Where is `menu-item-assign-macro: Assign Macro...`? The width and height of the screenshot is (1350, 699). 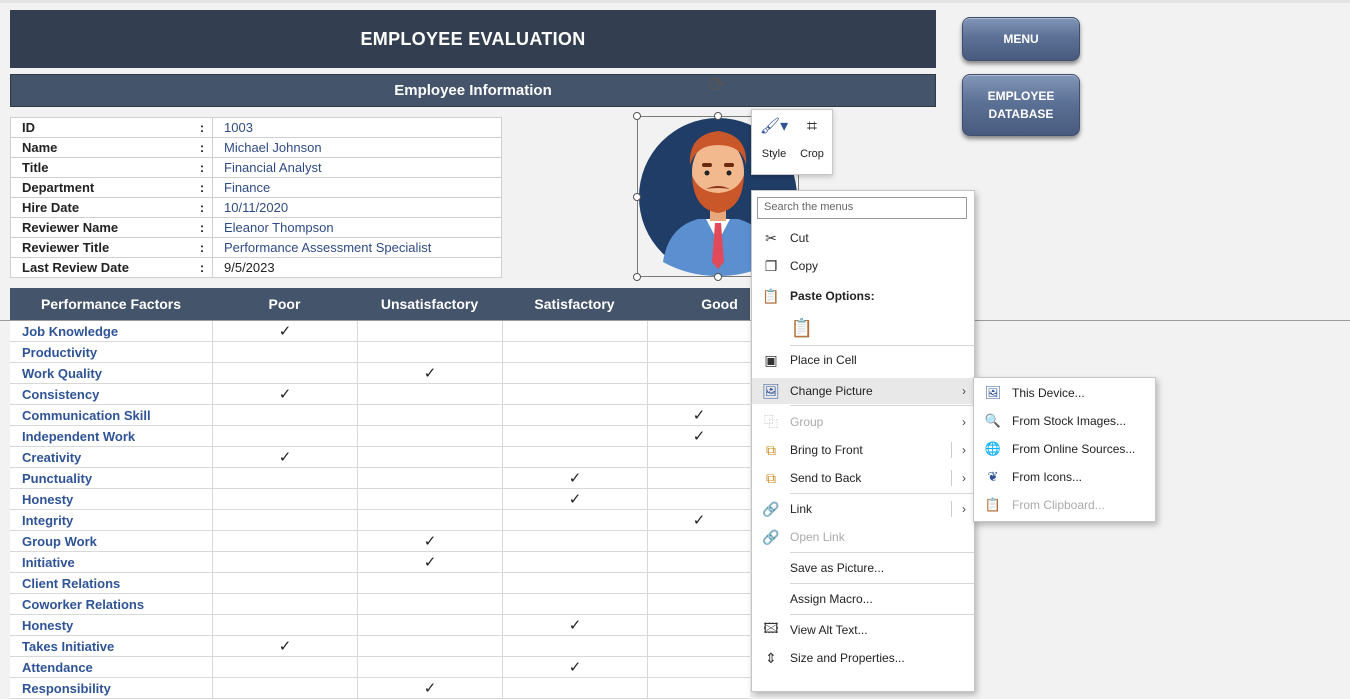 menu-item-assign-macro: Assign Macro... is located at coordinates (863, 599).